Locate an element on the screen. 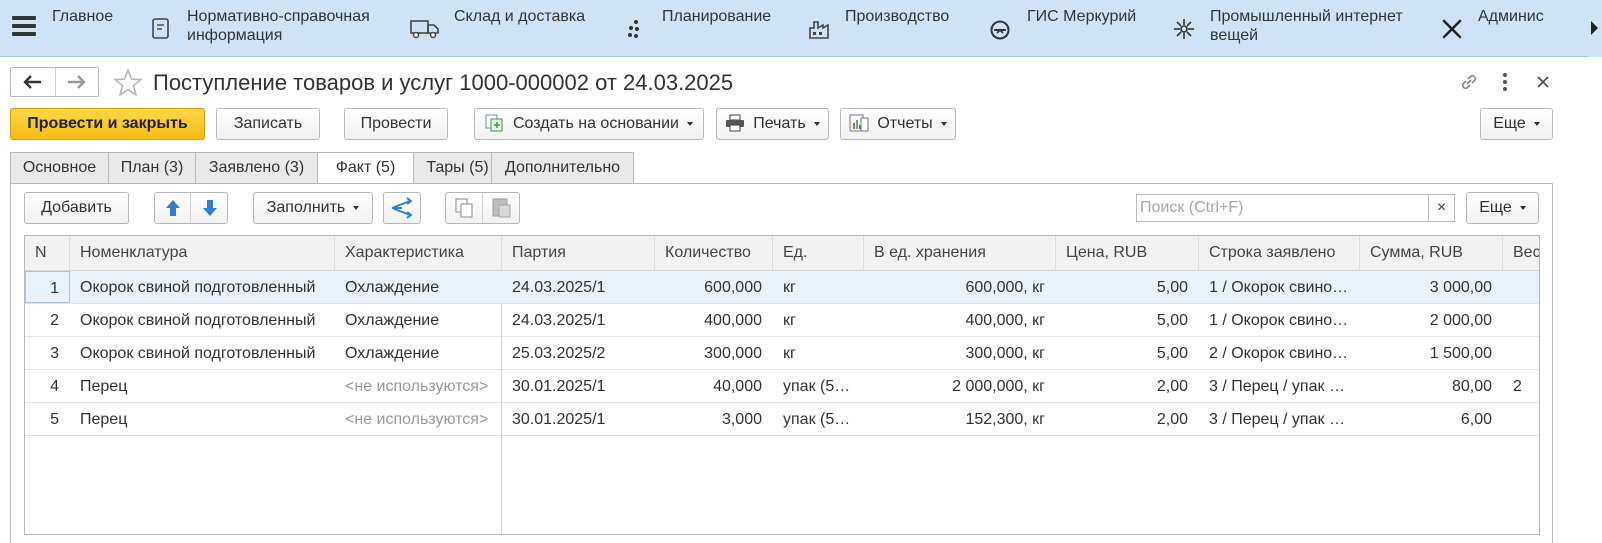 The width and height of the screenshot is (1602, 543). cell-n: 2 is located at coordinates (47, 320).